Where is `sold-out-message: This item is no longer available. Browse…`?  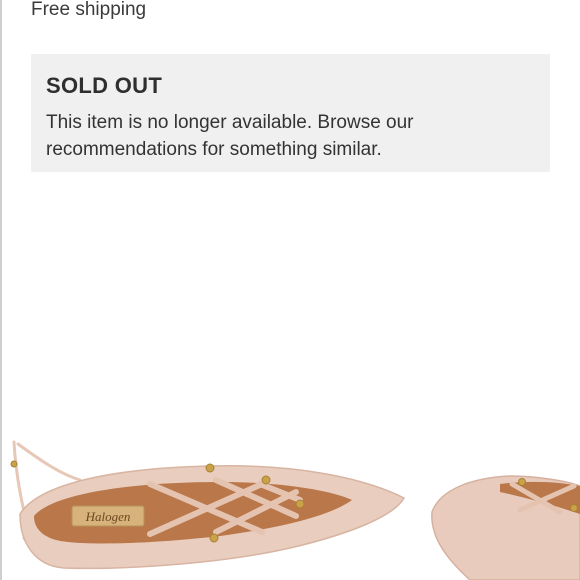 sold-out-message: This item is no longer available. Browse… is located at coordinates (230, 136).